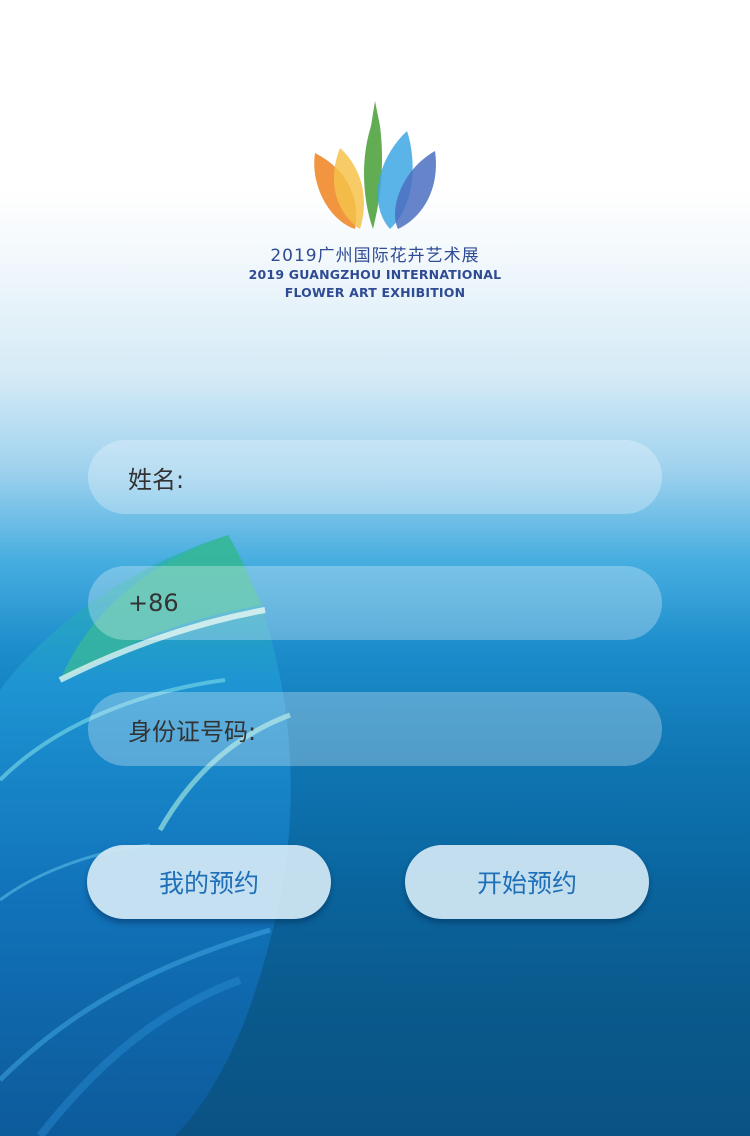 The width and height of the screenshot is (750, 1136). I want to click on my-booking-button: 我的预约, so click(209, 882).